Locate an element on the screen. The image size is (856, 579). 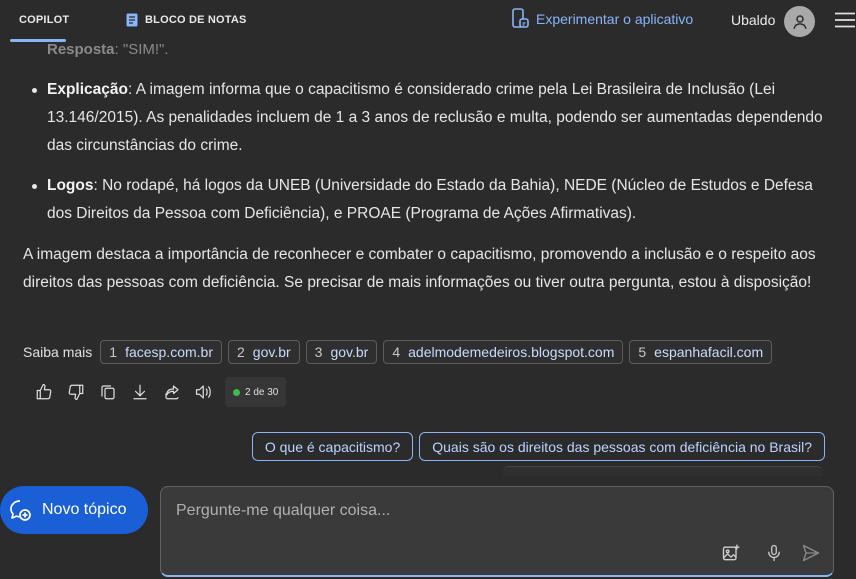
message-actions: 2 de 30 is located at coordinates (157, 392).